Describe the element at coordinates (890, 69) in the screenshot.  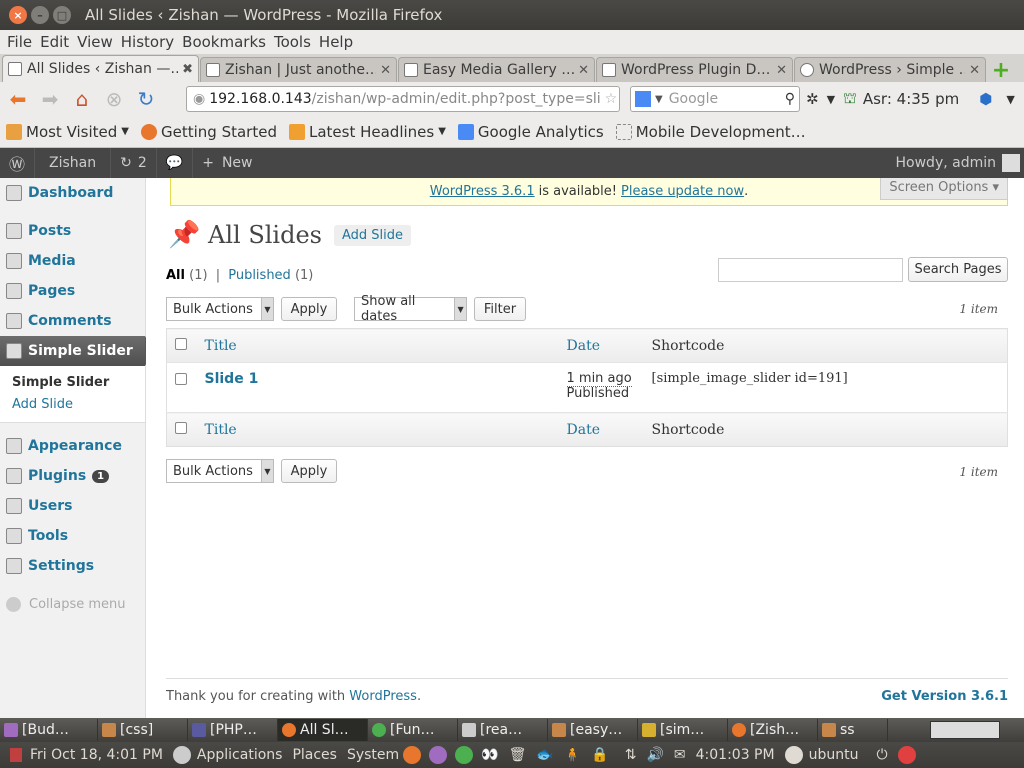
I see `tab-wp-simple: WordPress › Simple … ✕` at that location.